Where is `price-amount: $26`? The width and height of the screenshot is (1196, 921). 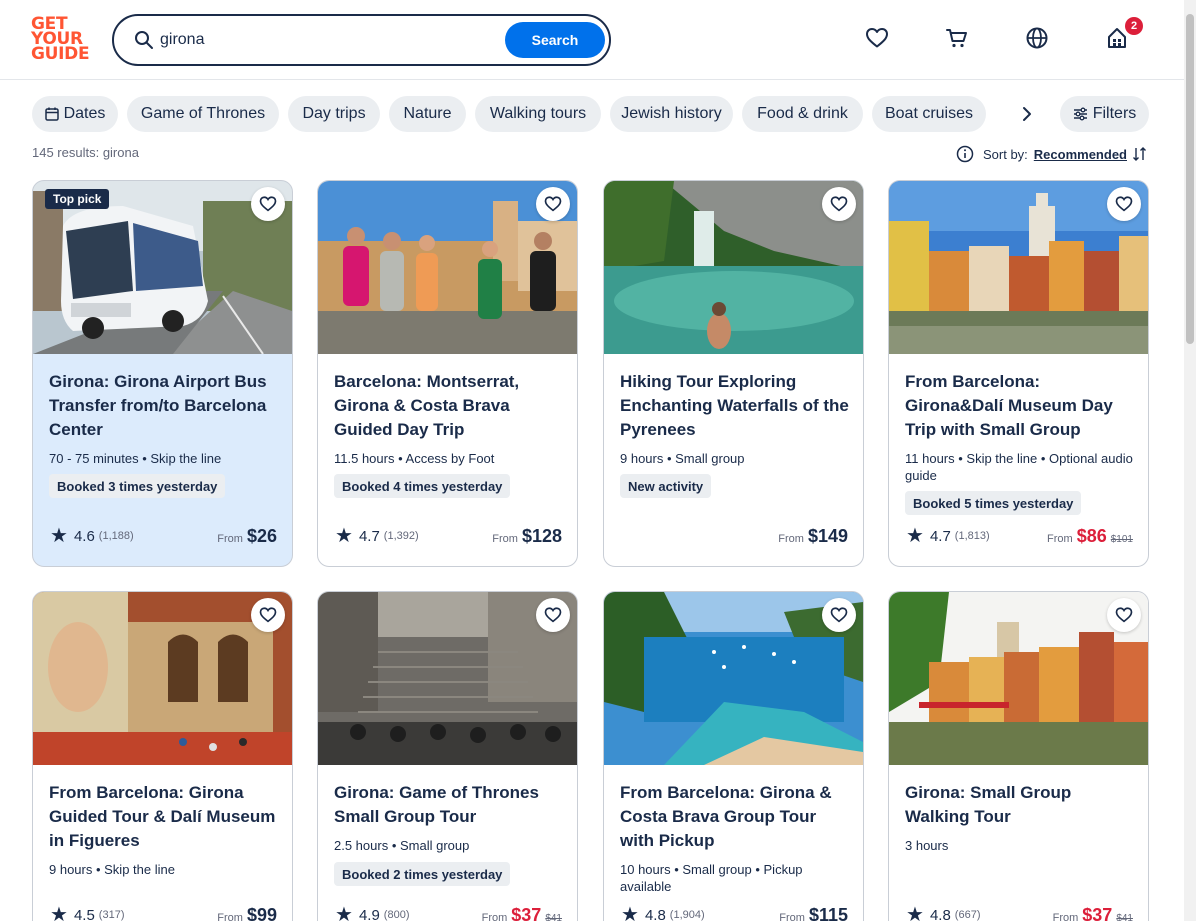 price-amount: $26 is located at coordinates (261, 536).